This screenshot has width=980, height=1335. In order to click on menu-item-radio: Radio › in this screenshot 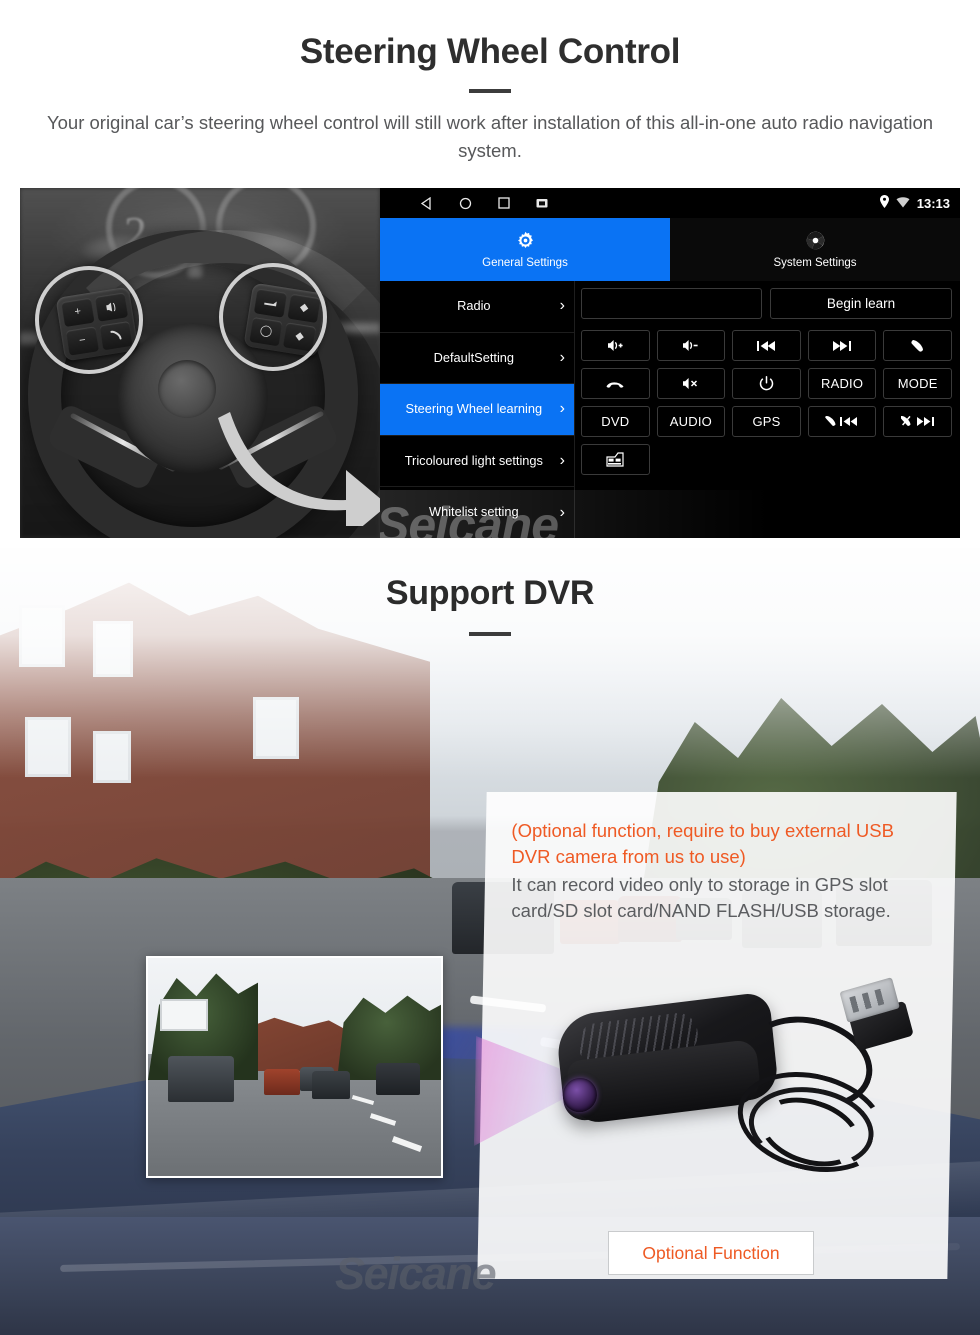, I will do `click(477, 307)`.